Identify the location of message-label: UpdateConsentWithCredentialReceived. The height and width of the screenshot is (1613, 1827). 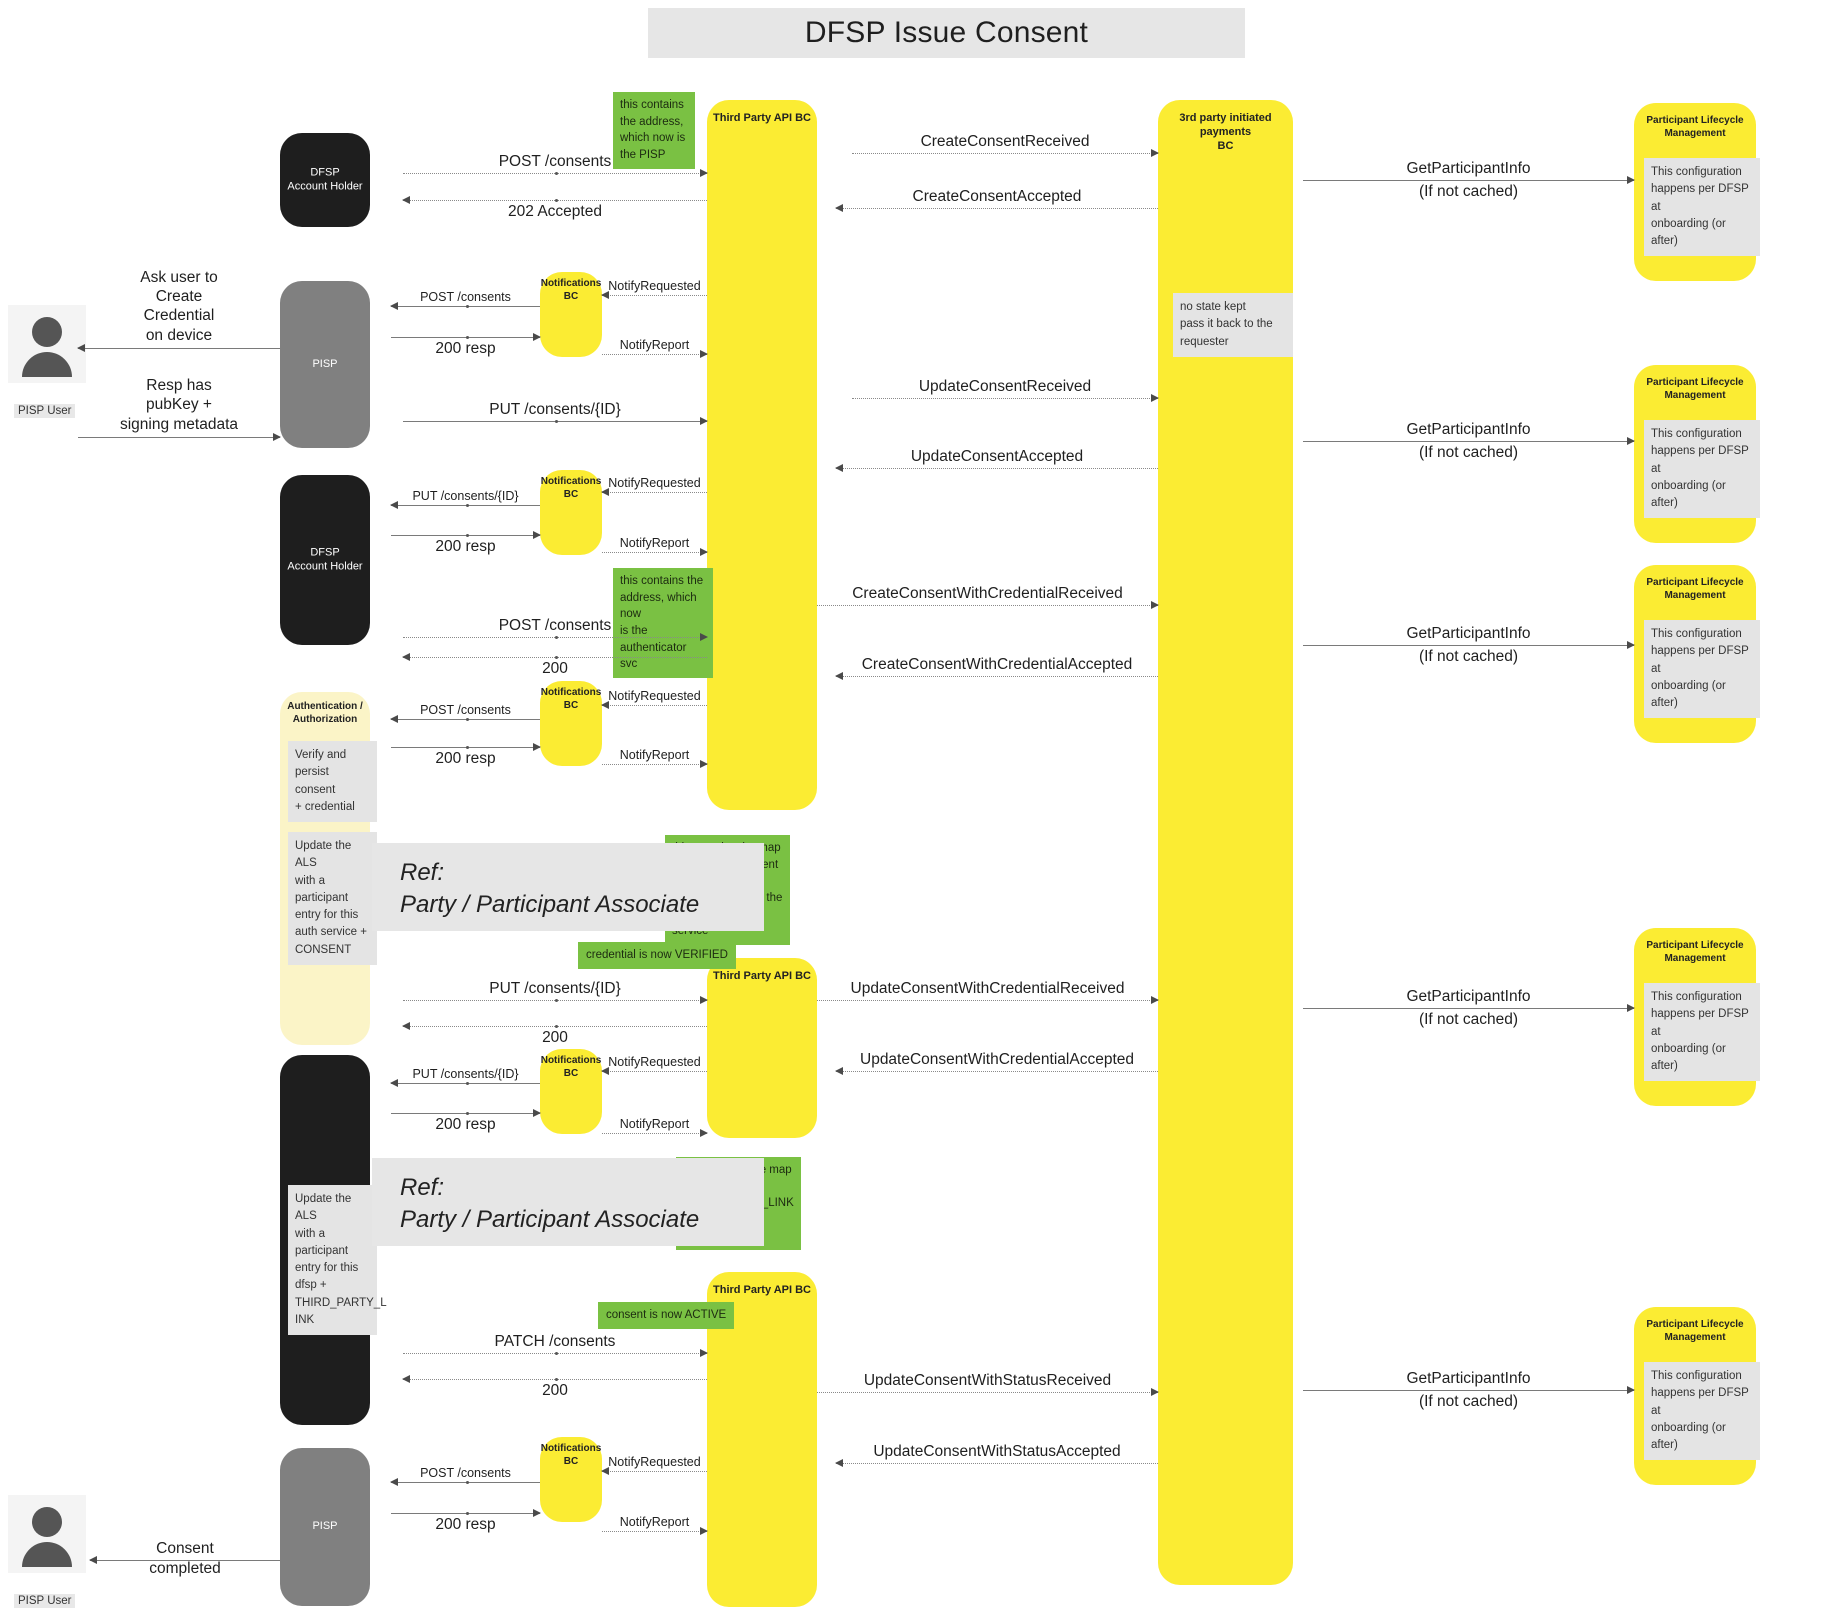
(987, 988).